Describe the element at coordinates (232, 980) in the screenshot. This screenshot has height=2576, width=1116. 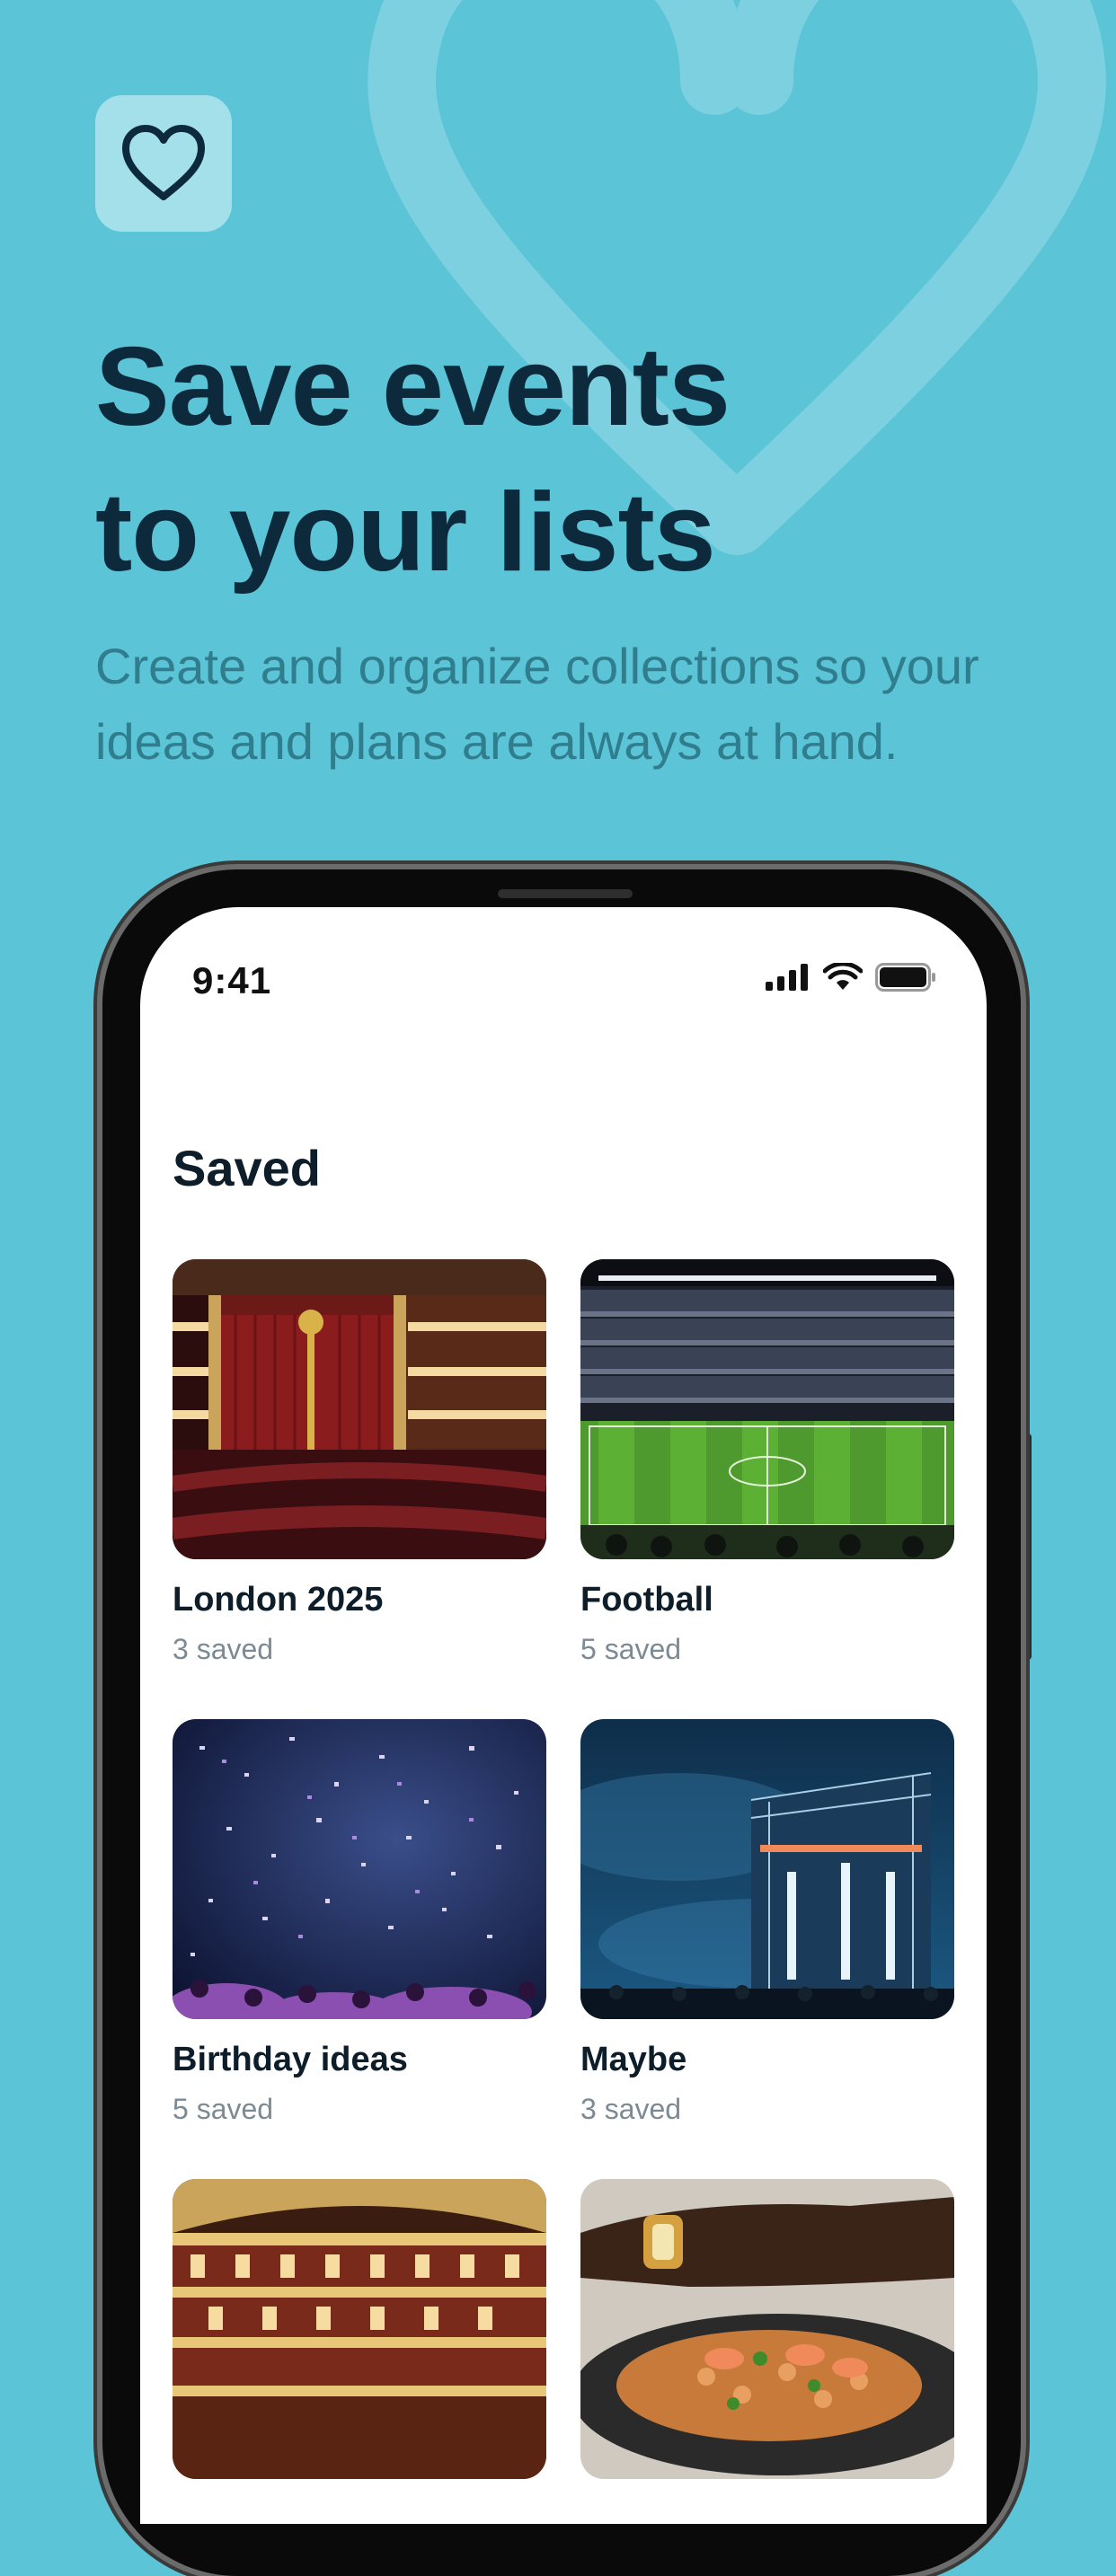
I see `status-time: 9:41` at that location.